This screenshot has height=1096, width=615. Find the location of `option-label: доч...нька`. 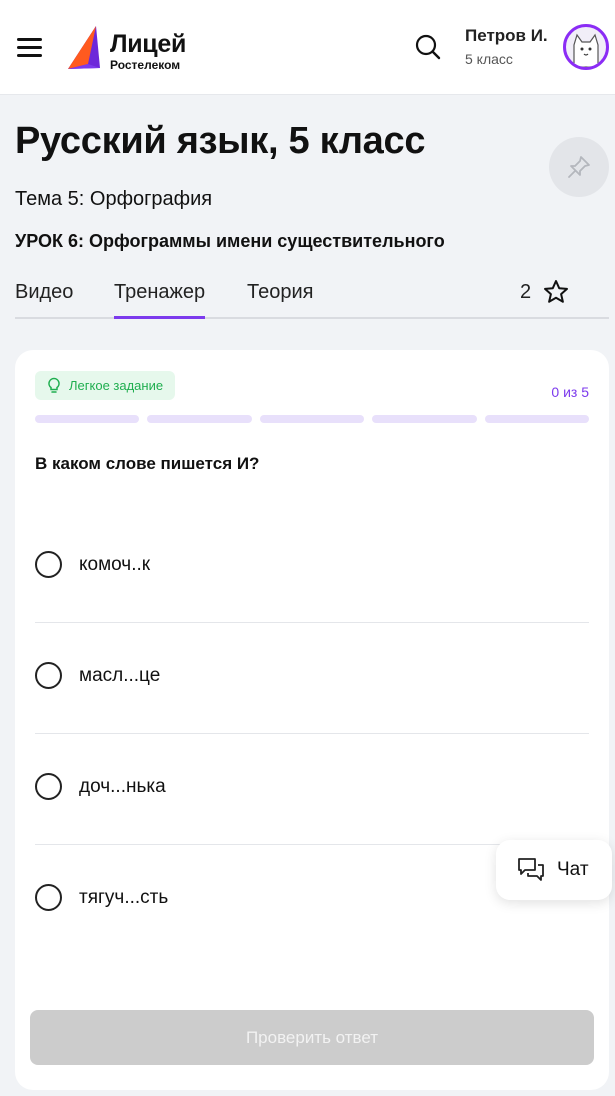

option-label: доч...нька is located at coordinates (122, 786).